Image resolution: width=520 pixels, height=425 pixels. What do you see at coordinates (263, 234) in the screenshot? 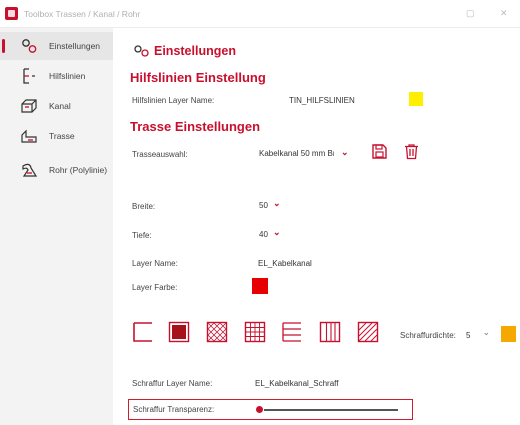
I see `tiefe-value: 40` at bounding box center [263, 234].